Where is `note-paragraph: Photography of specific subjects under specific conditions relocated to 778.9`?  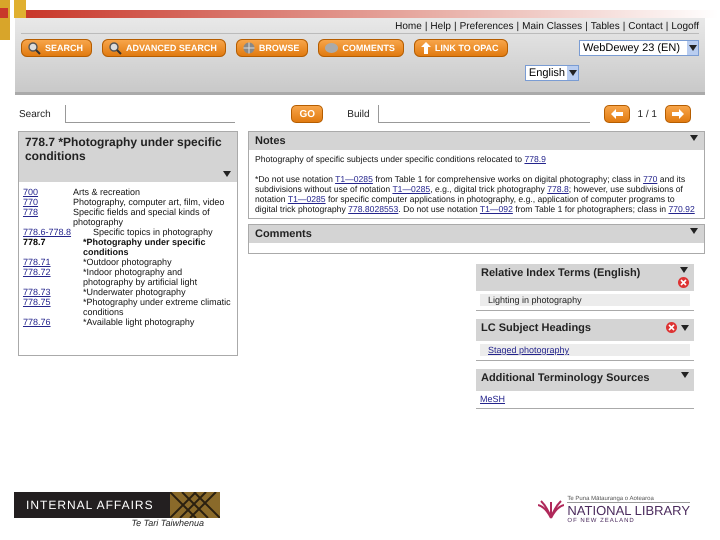 note-paragraph: Photography of specific subjects under specific conditions relocated to 778.9 is located at coordinates (401, 159).